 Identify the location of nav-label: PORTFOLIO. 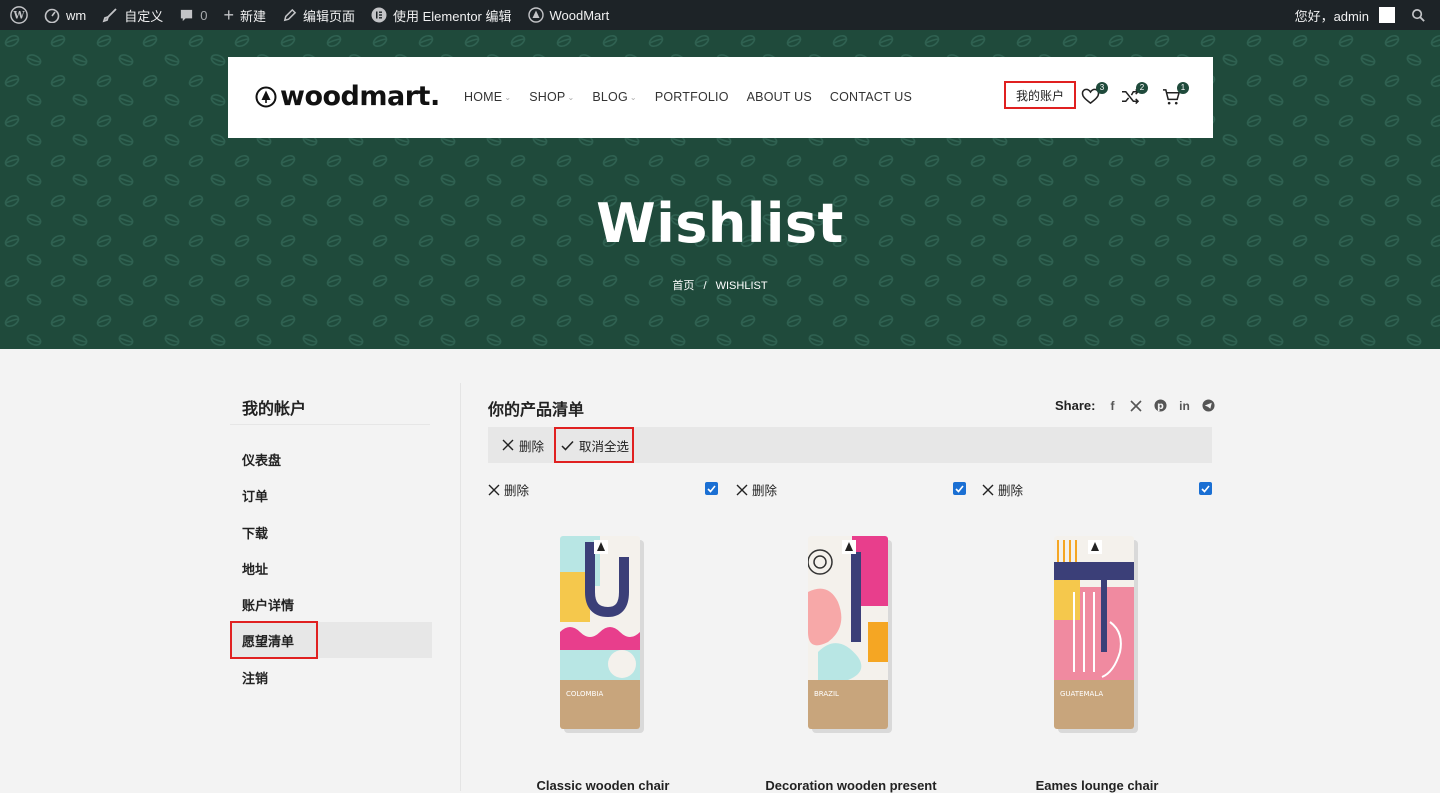
(691, 97).